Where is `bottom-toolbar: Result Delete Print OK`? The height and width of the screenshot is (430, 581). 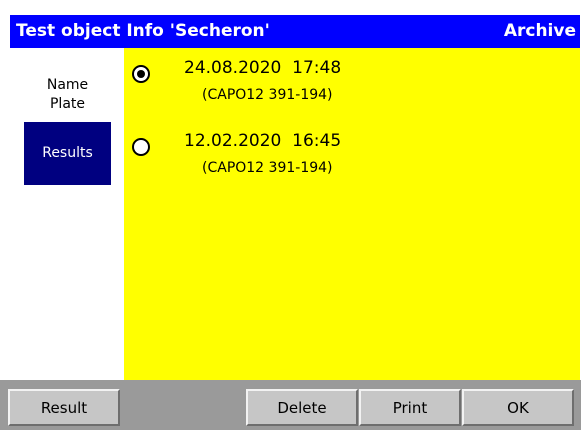
bottom-toolbar: Result Delete Print OK is located at coordinates (290, 405).